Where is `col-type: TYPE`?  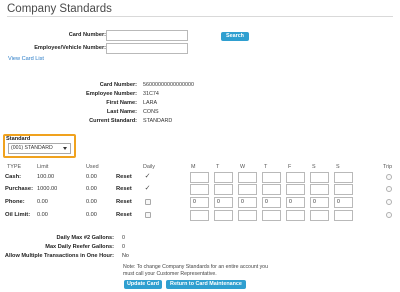
col-type: TYPE is located at coordinates (14, 167).